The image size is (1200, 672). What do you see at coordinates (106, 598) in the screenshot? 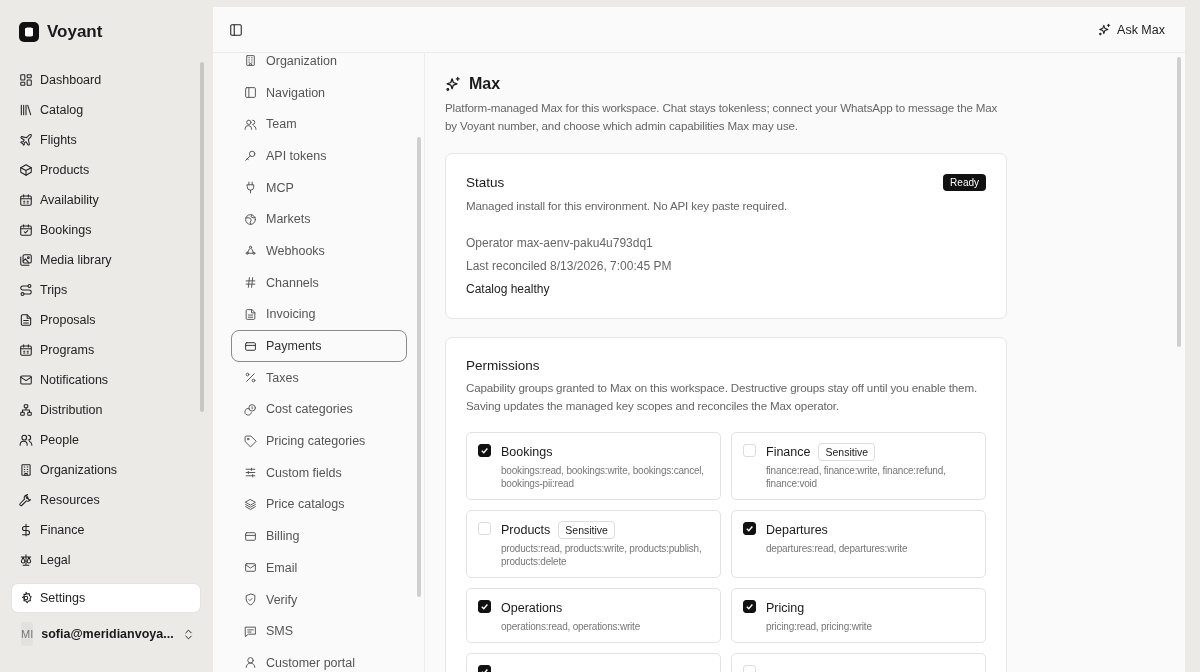
I see `sidebar-item: Settings` at bounding box center [106, 598].